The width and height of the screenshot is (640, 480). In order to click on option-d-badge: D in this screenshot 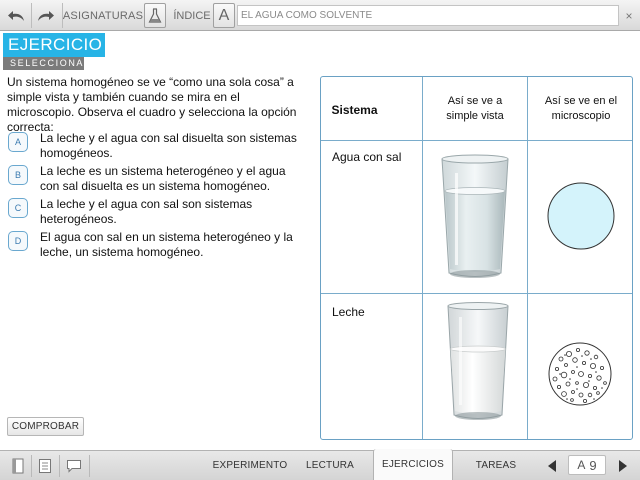, I will do `click(18, 241)`.